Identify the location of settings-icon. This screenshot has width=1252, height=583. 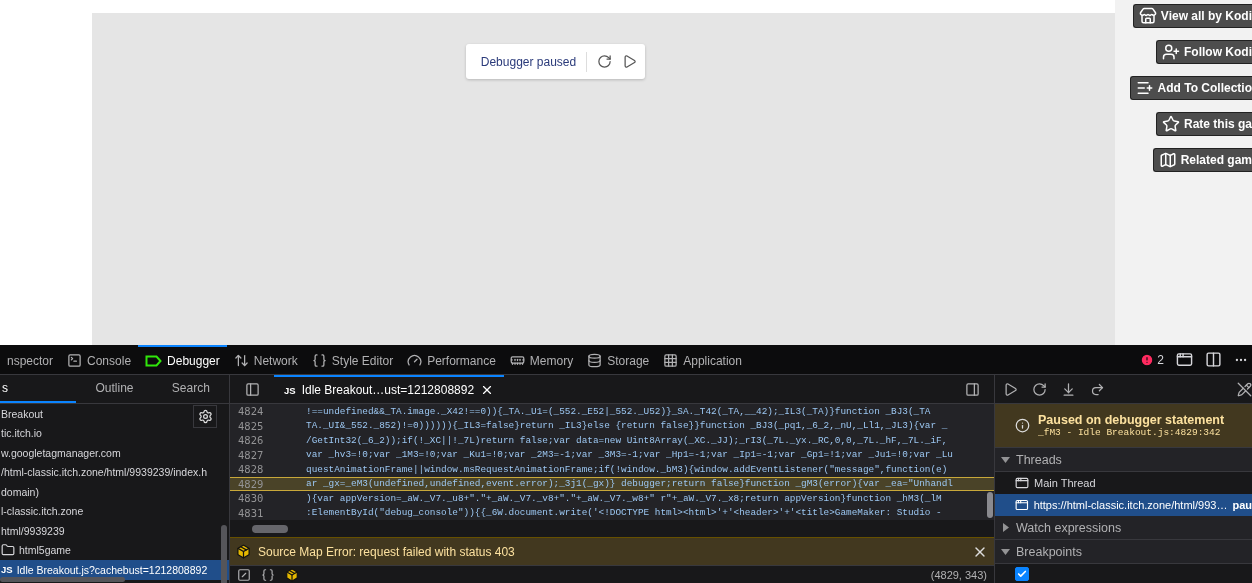
(205, 416).